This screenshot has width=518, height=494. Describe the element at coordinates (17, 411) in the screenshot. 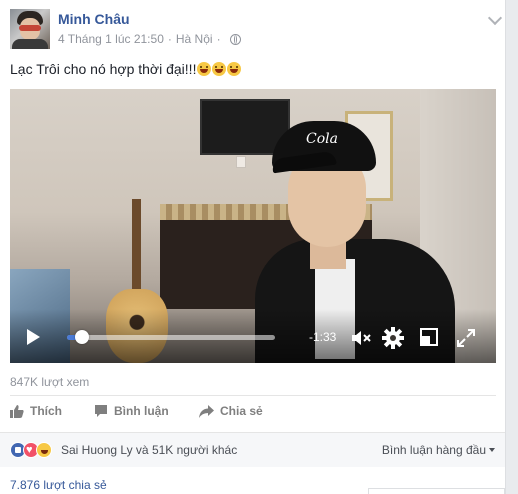

I see `thumbs-up-icon` at that location.